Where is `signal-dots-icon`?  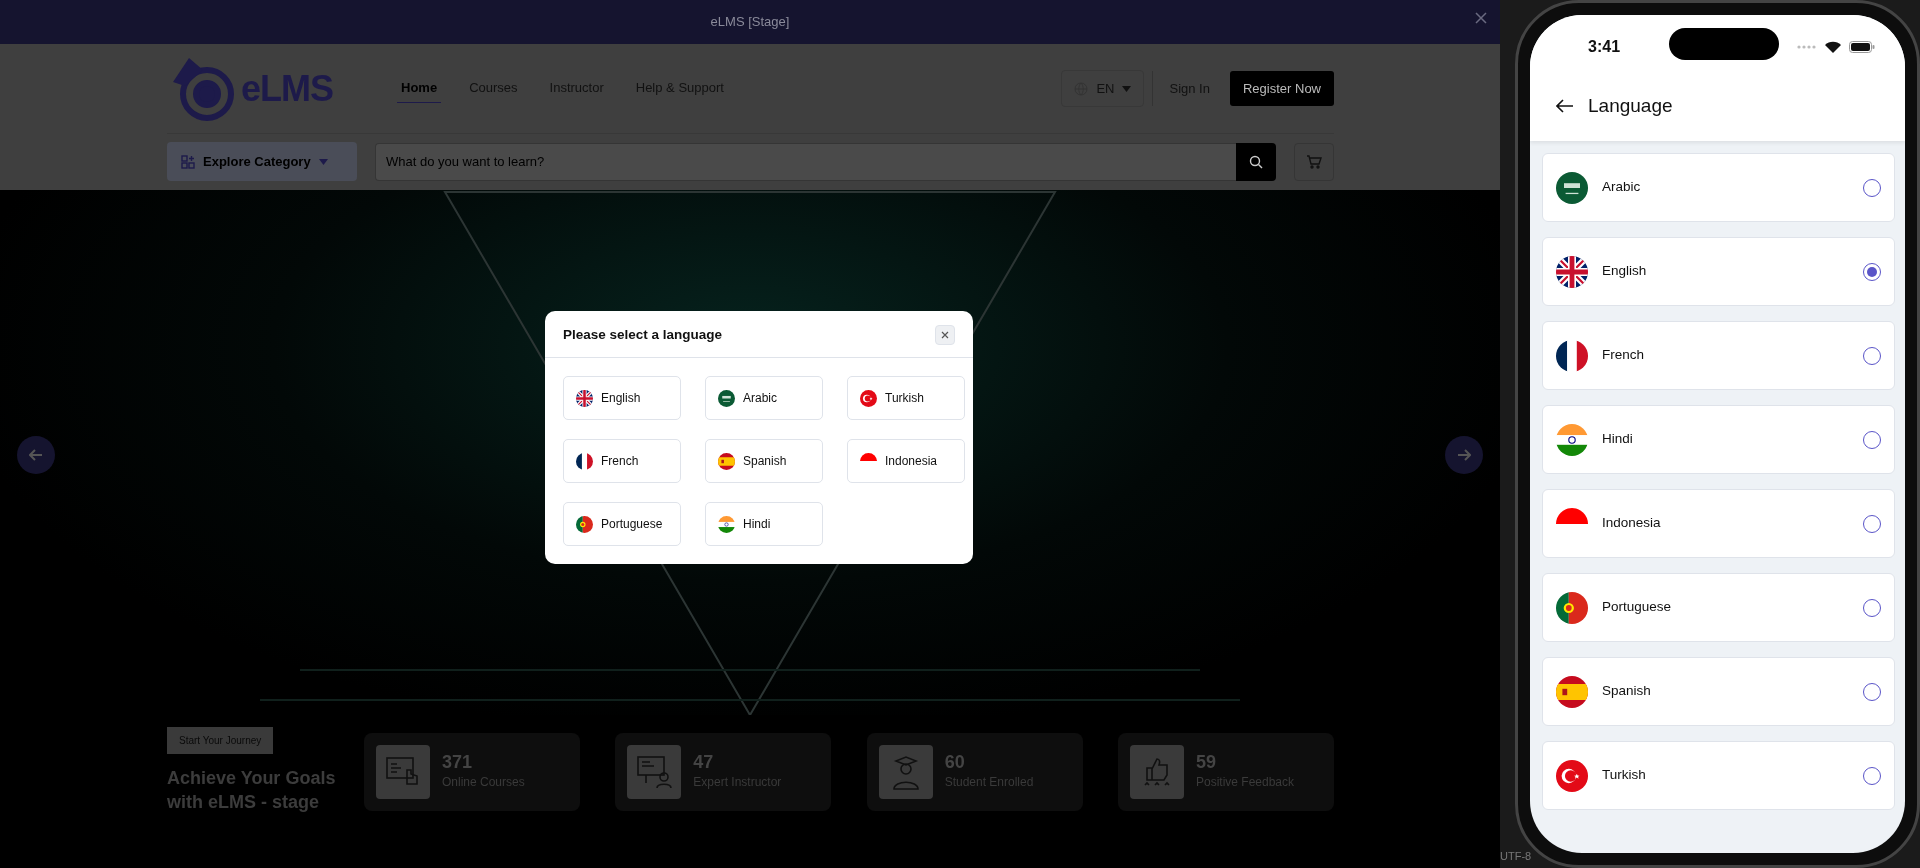 signal-dots-icon is located at coordinates (1807, 47).